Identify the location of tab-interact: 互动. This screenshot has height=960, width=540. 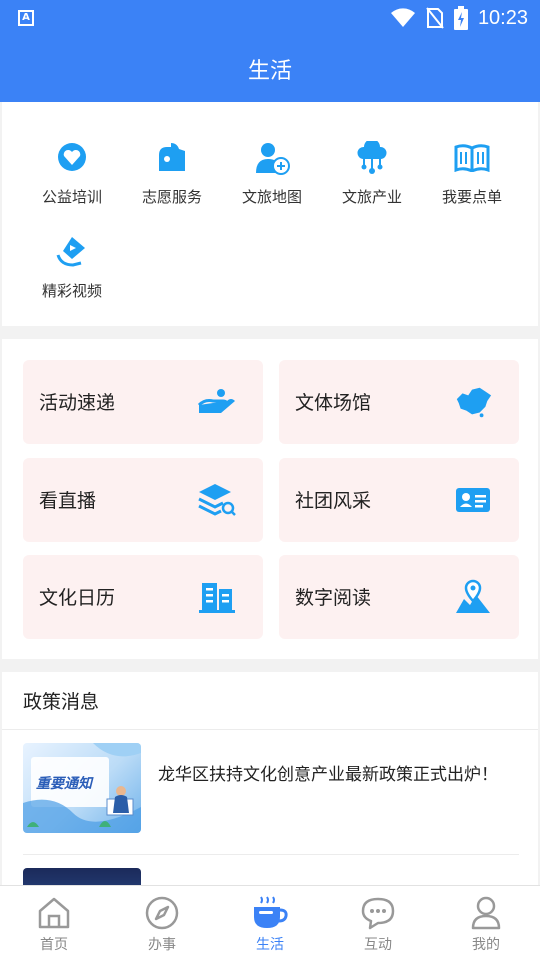
(378, 923).